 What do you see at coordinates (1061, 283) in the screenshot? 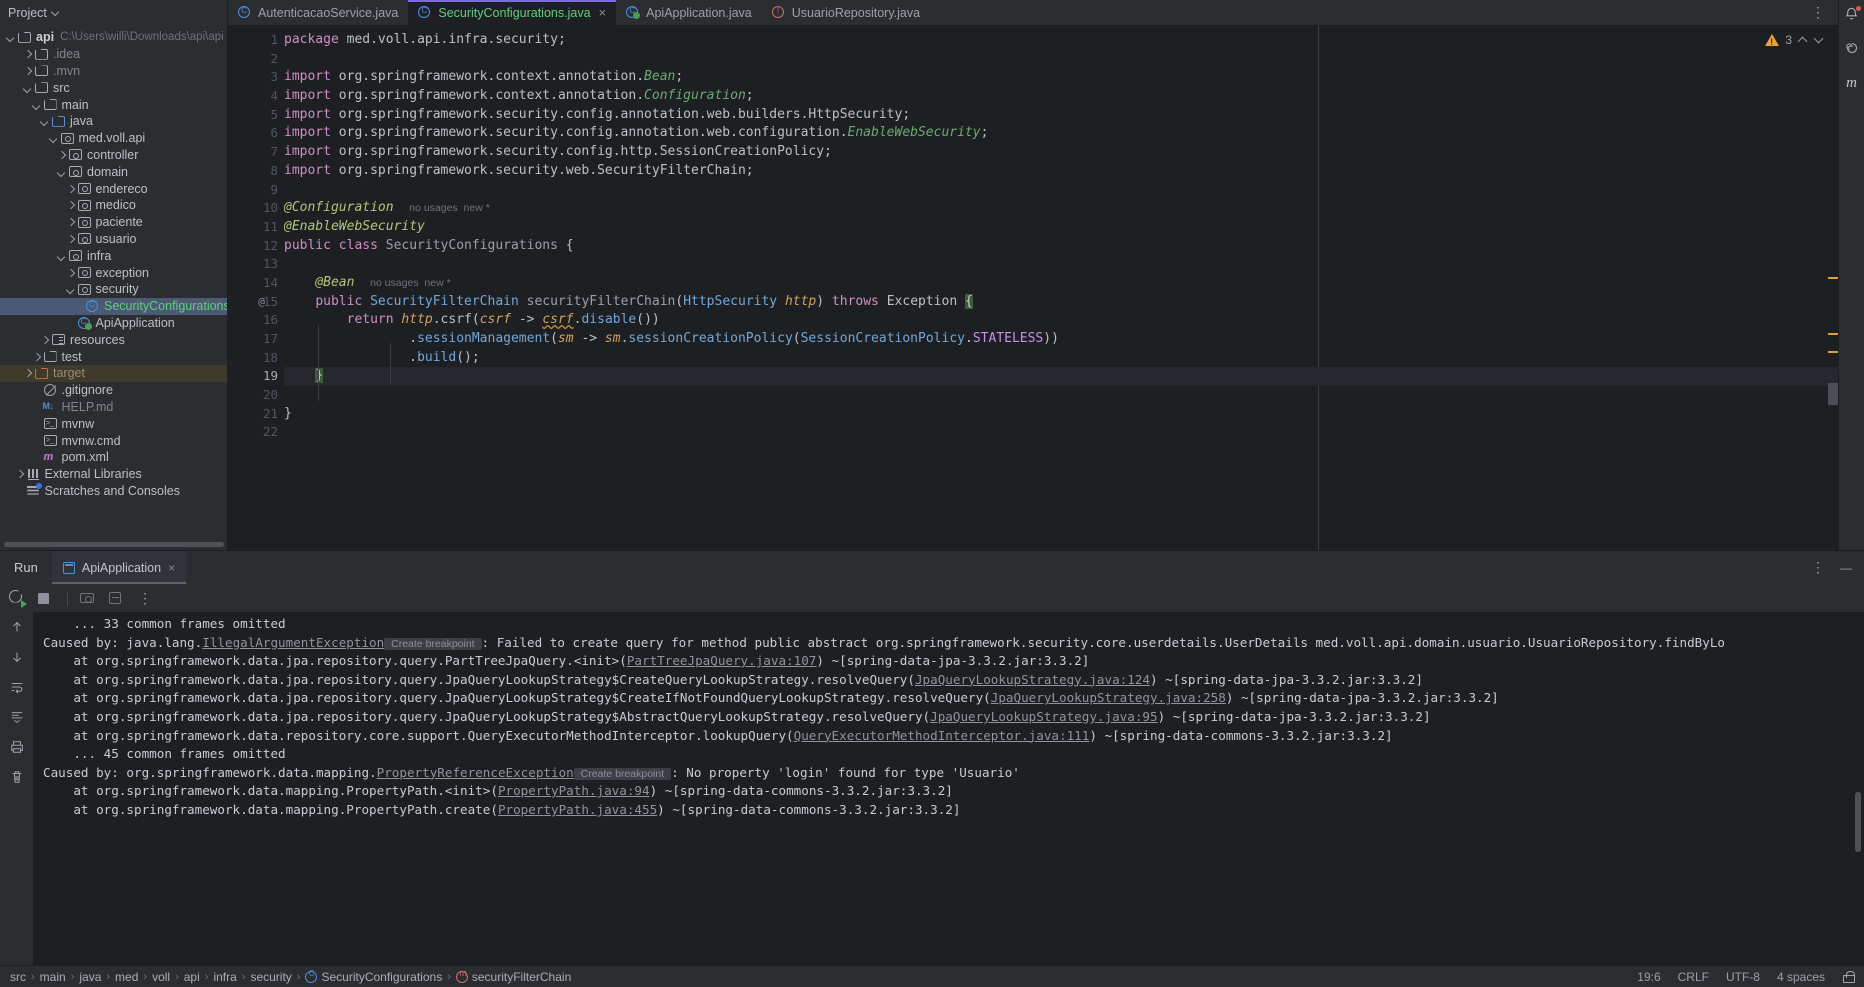
I see `code-line: @Bean no usages new *` at bounding box center [1061, 283].